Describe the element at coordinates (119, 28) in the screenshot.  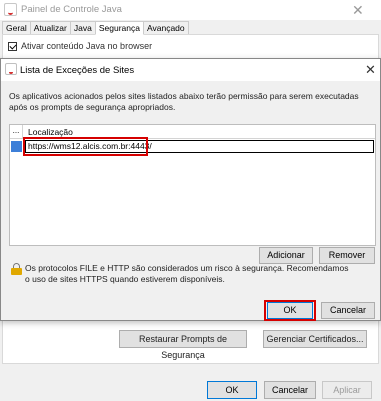
I see `tab-seguranca: Segurança` at that location.